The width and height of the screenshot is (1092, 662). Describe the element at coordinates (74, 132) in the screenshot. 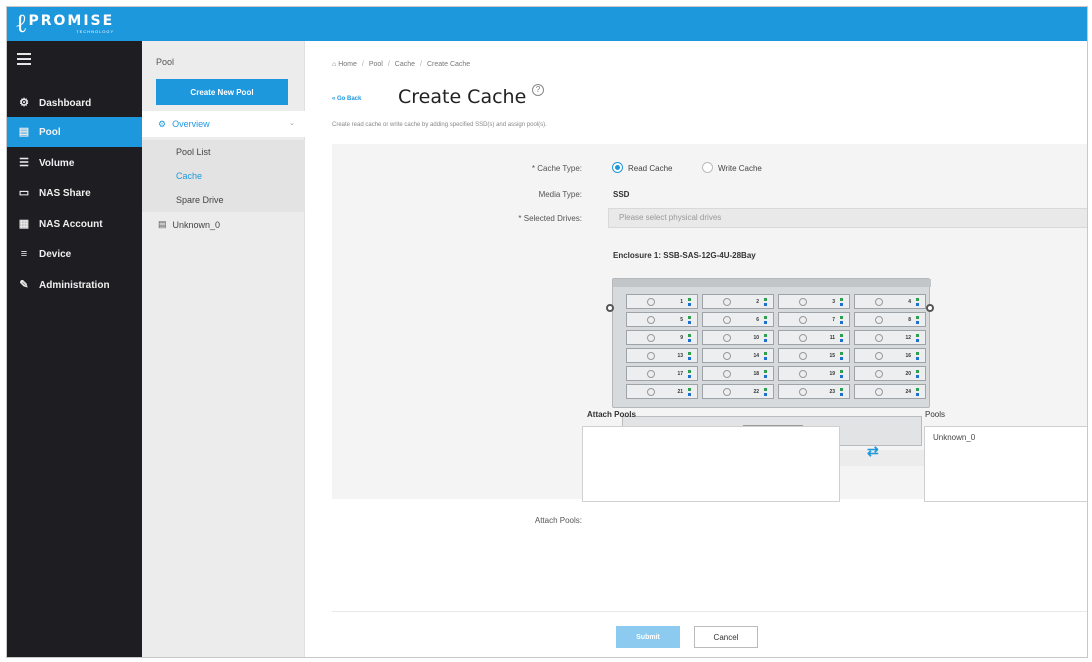

I see `sidebar-item-pool: ▤ Pool` at that location.